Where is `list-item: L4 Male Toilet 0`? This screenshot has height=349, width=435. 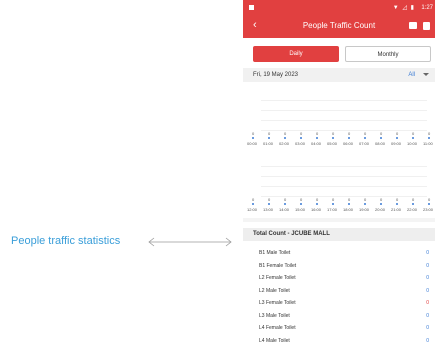
list-item: L4 Male Toilet 0 is located at coordinates (339, 341).